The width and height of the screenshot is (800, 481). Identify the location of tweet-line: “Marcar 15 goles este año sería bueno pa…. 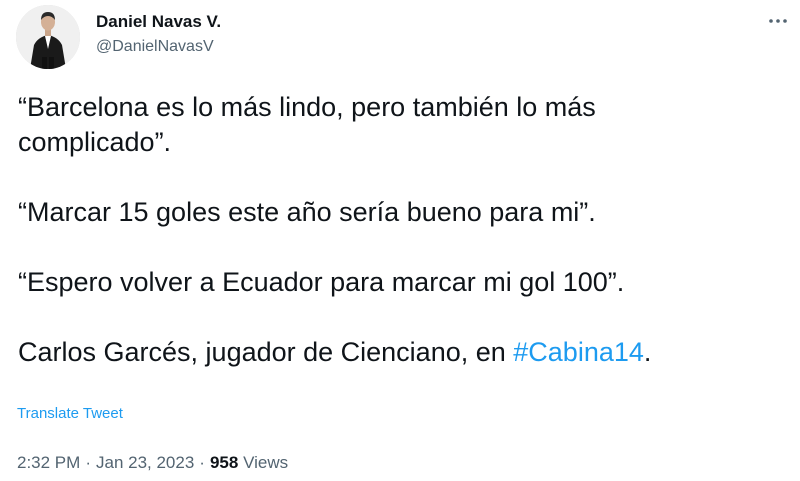
(307, 212).